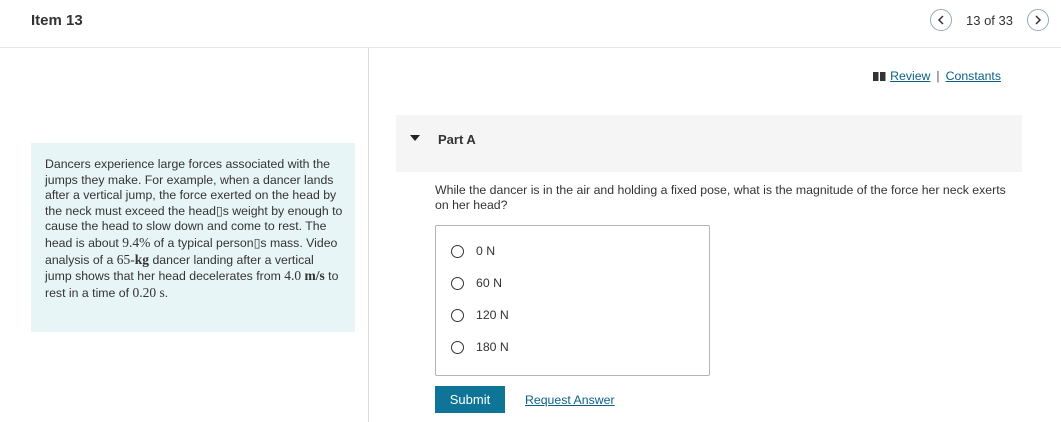  What do you see at coordinates (492, 347) in the screenshot?
I see `choice-label: 180 N` at bounding box center [492, 347].